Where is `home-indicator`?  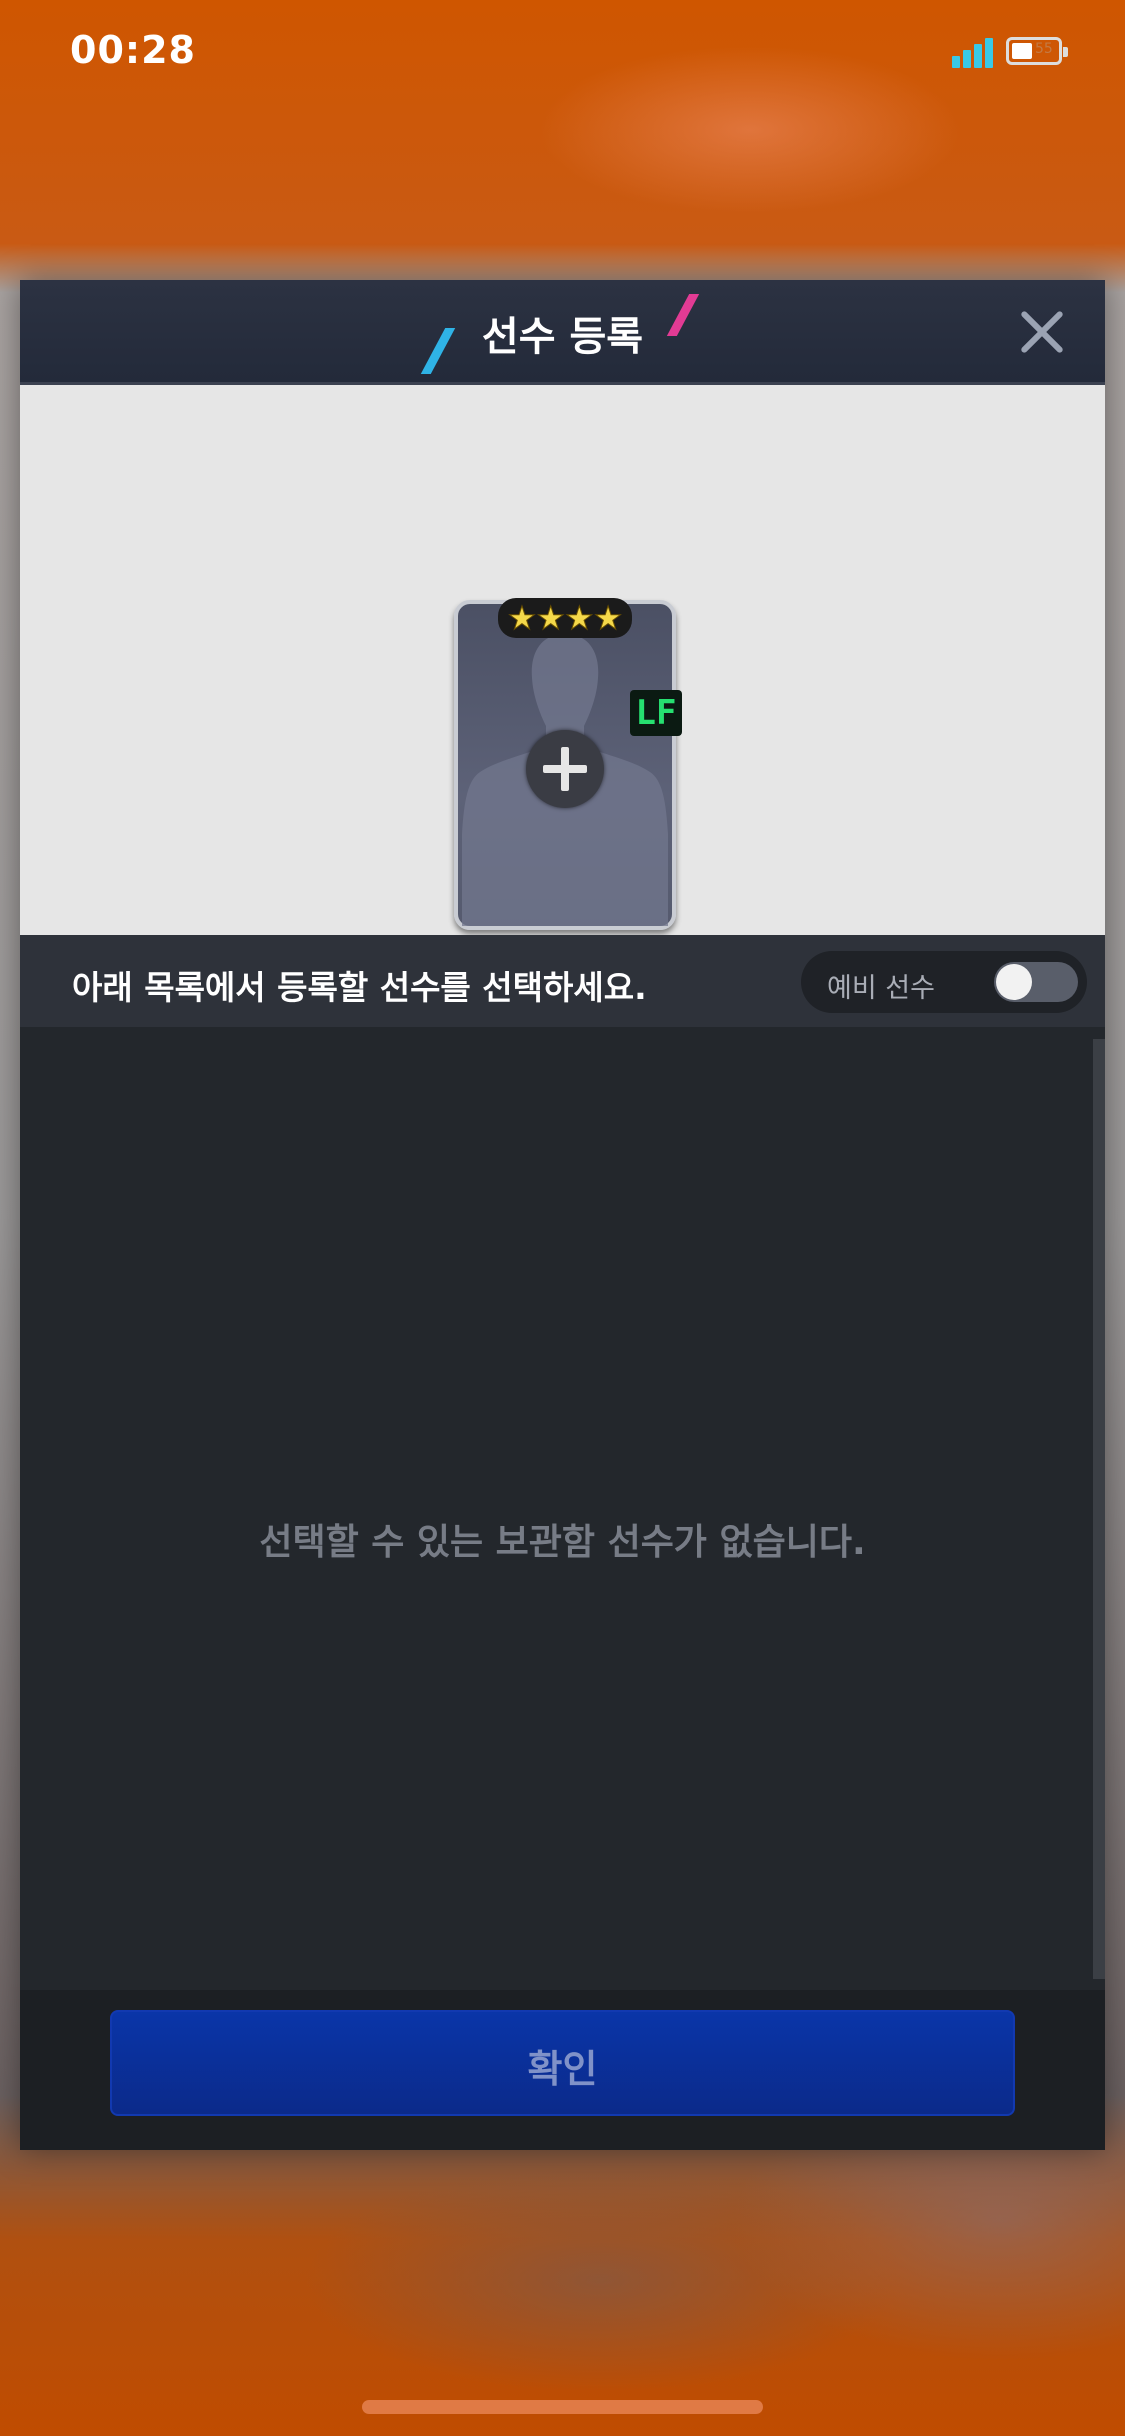 home-indicator is located at coordinates (562, 2407).